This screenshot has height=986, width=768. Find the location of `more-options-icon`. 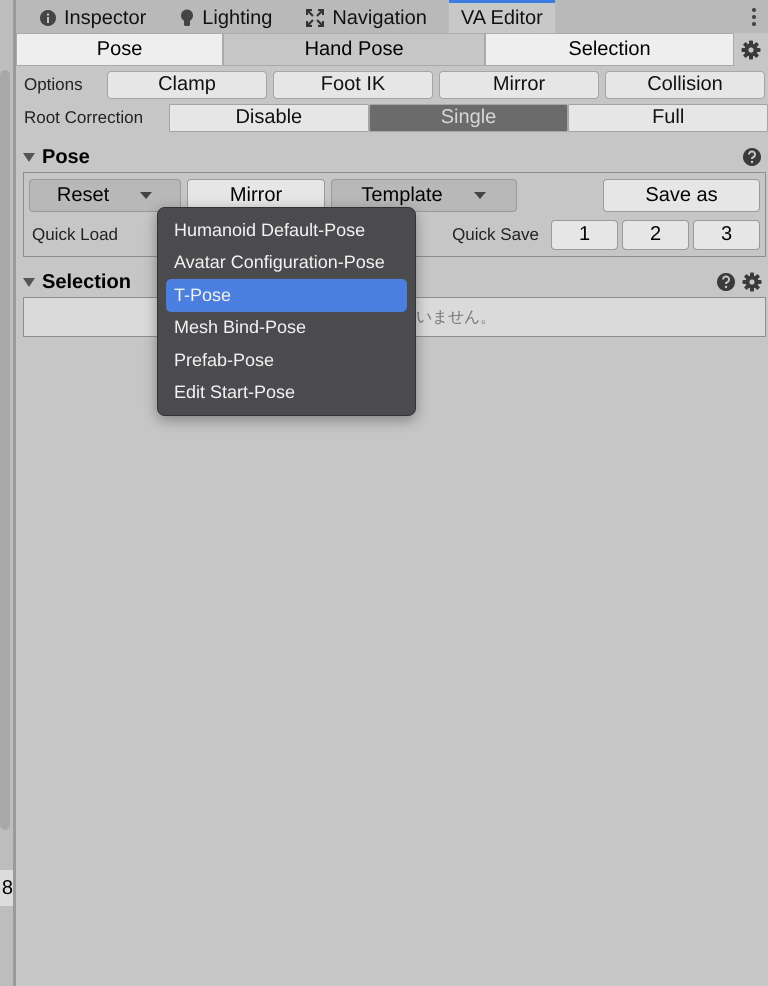

more-options-icon is located at coordinates (754, 17).